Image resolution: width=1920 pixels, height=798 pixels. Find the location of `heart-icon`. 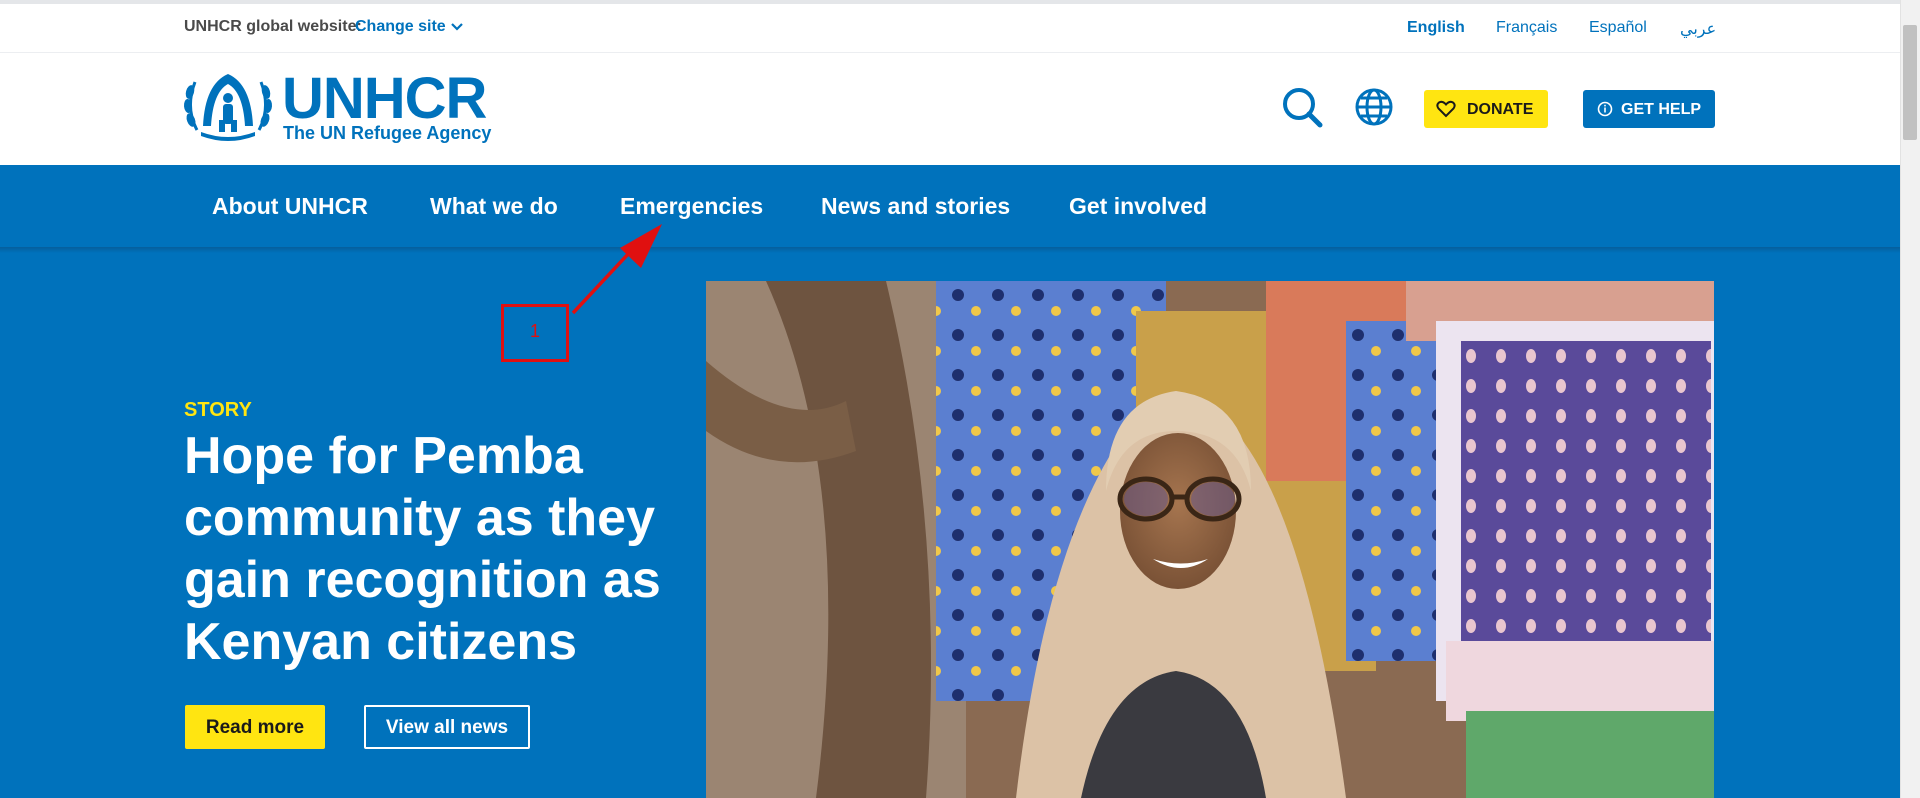

heart-icon is located at coordinates (1446, 109).